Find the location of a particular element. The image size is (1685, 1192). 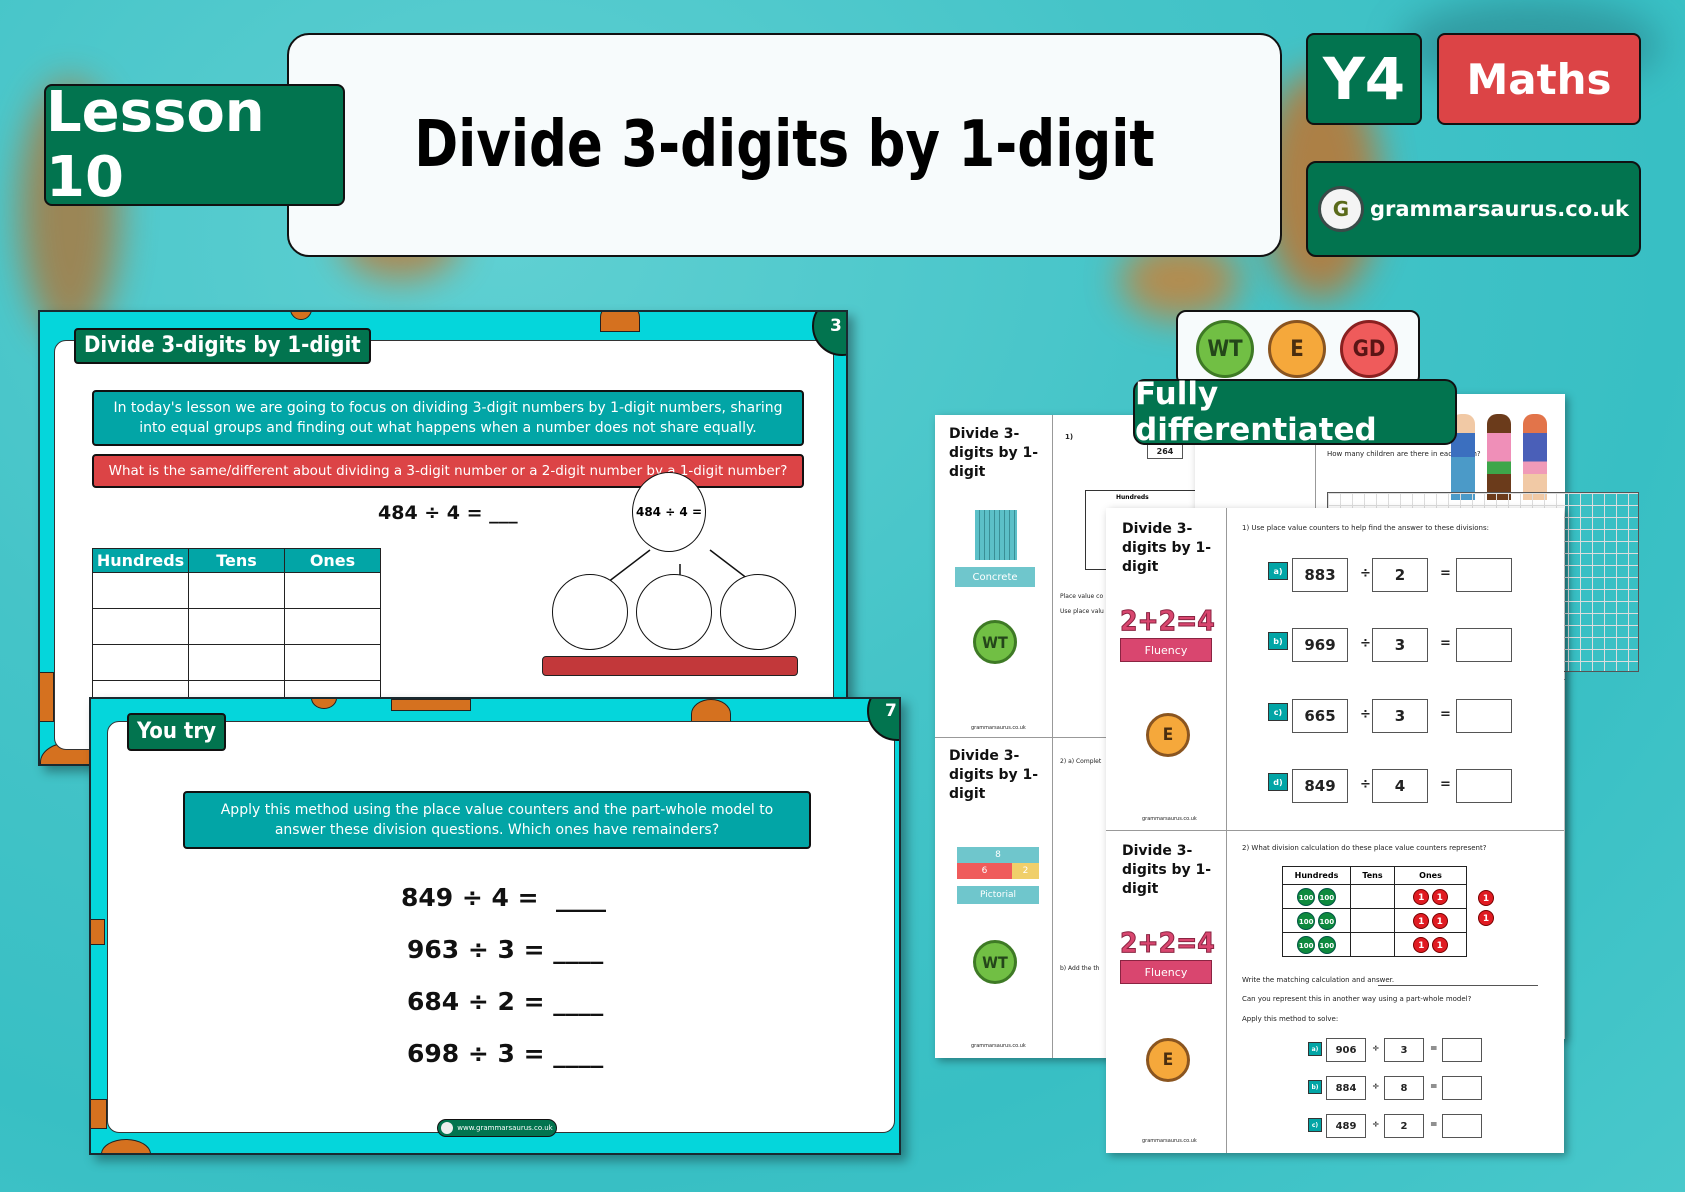

bar-model-part: 6 is located at coordinates (984, 871).